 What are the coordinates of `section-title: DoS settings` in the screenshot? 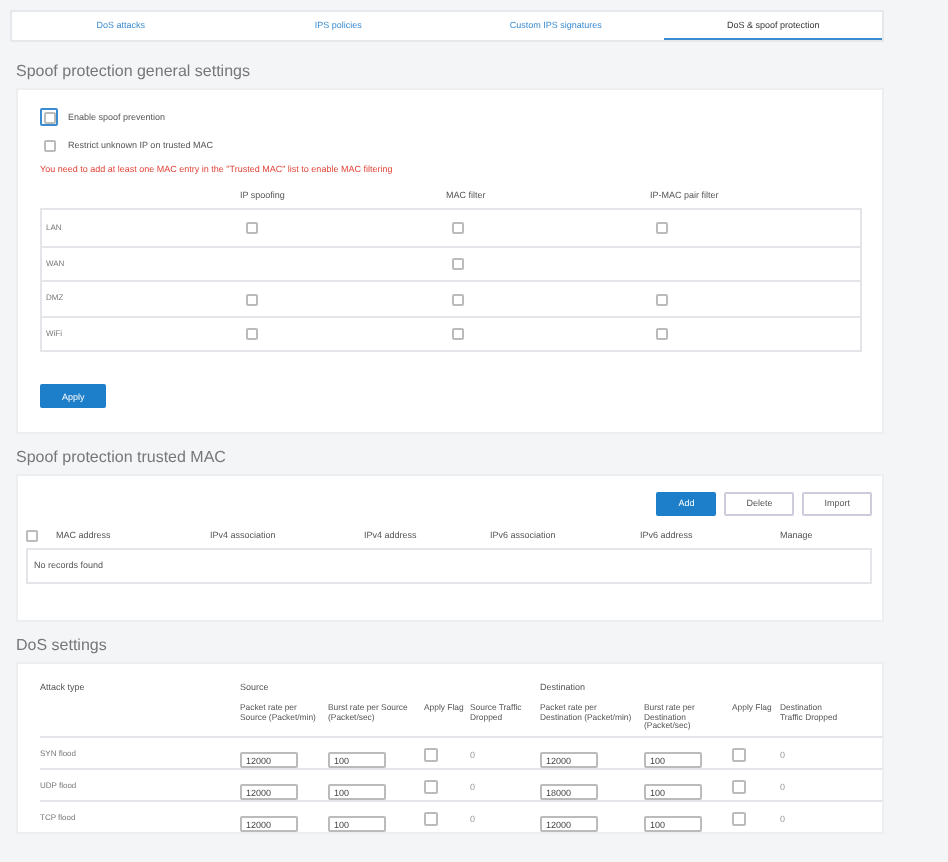 It's located at (62, 644).